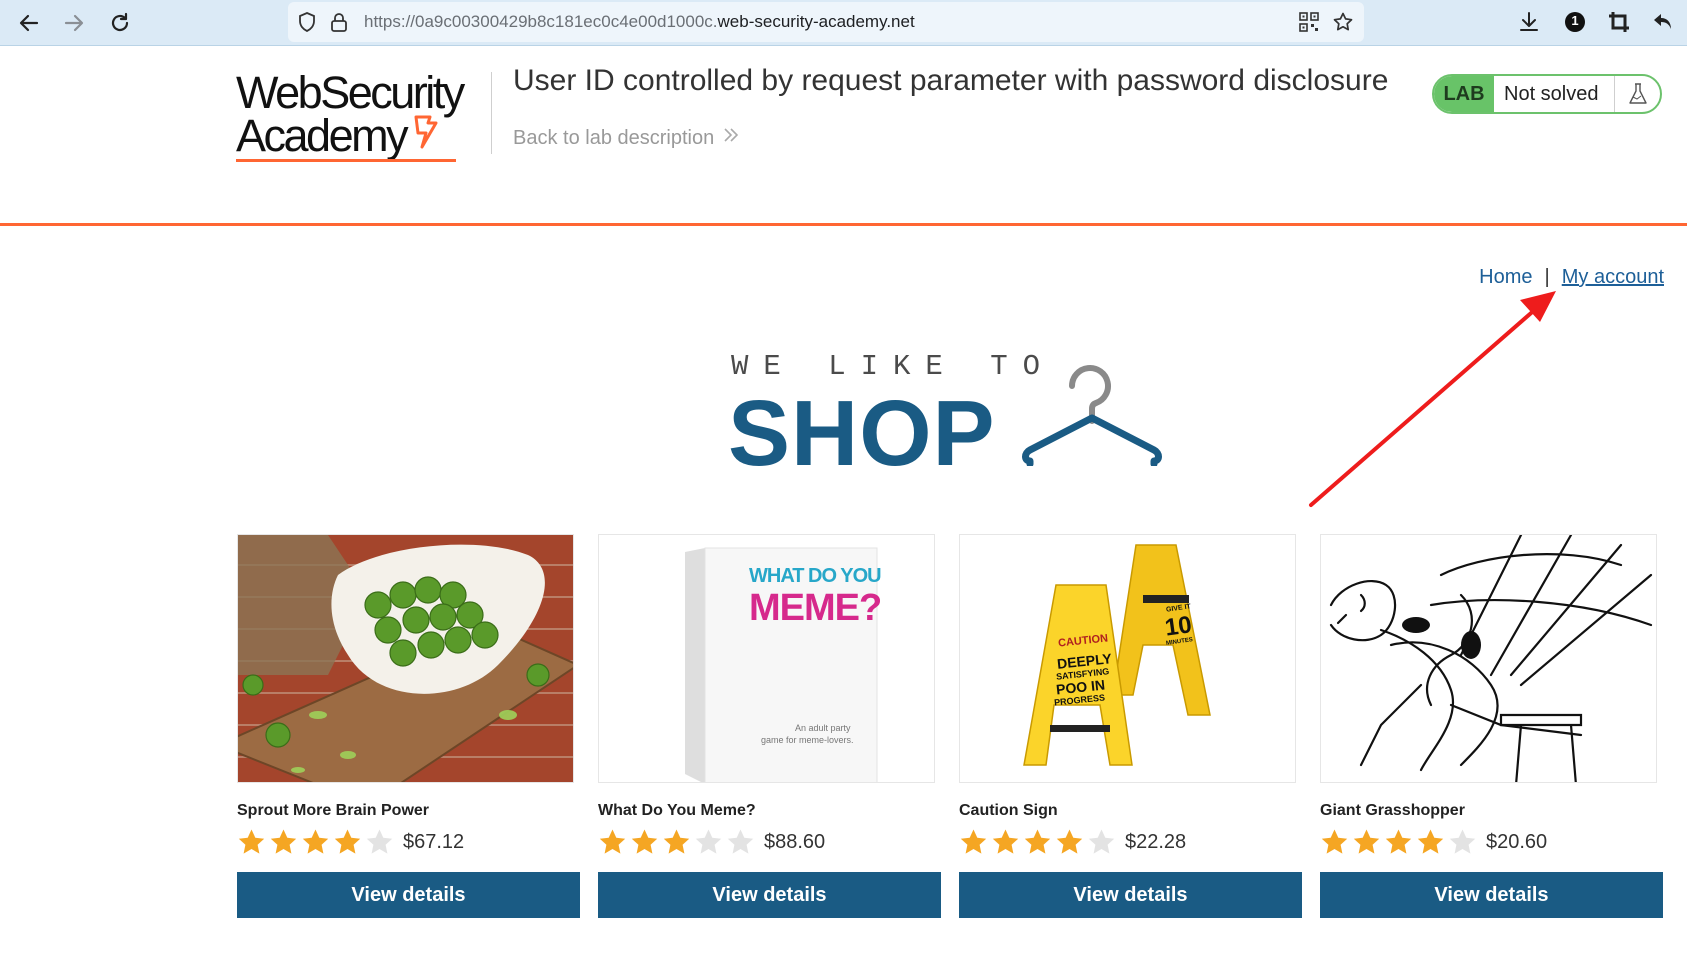 Image resolution: width=1687 pixels, height=958 pixels. I want to click on product-rating: $88.60, so click(769, 842).